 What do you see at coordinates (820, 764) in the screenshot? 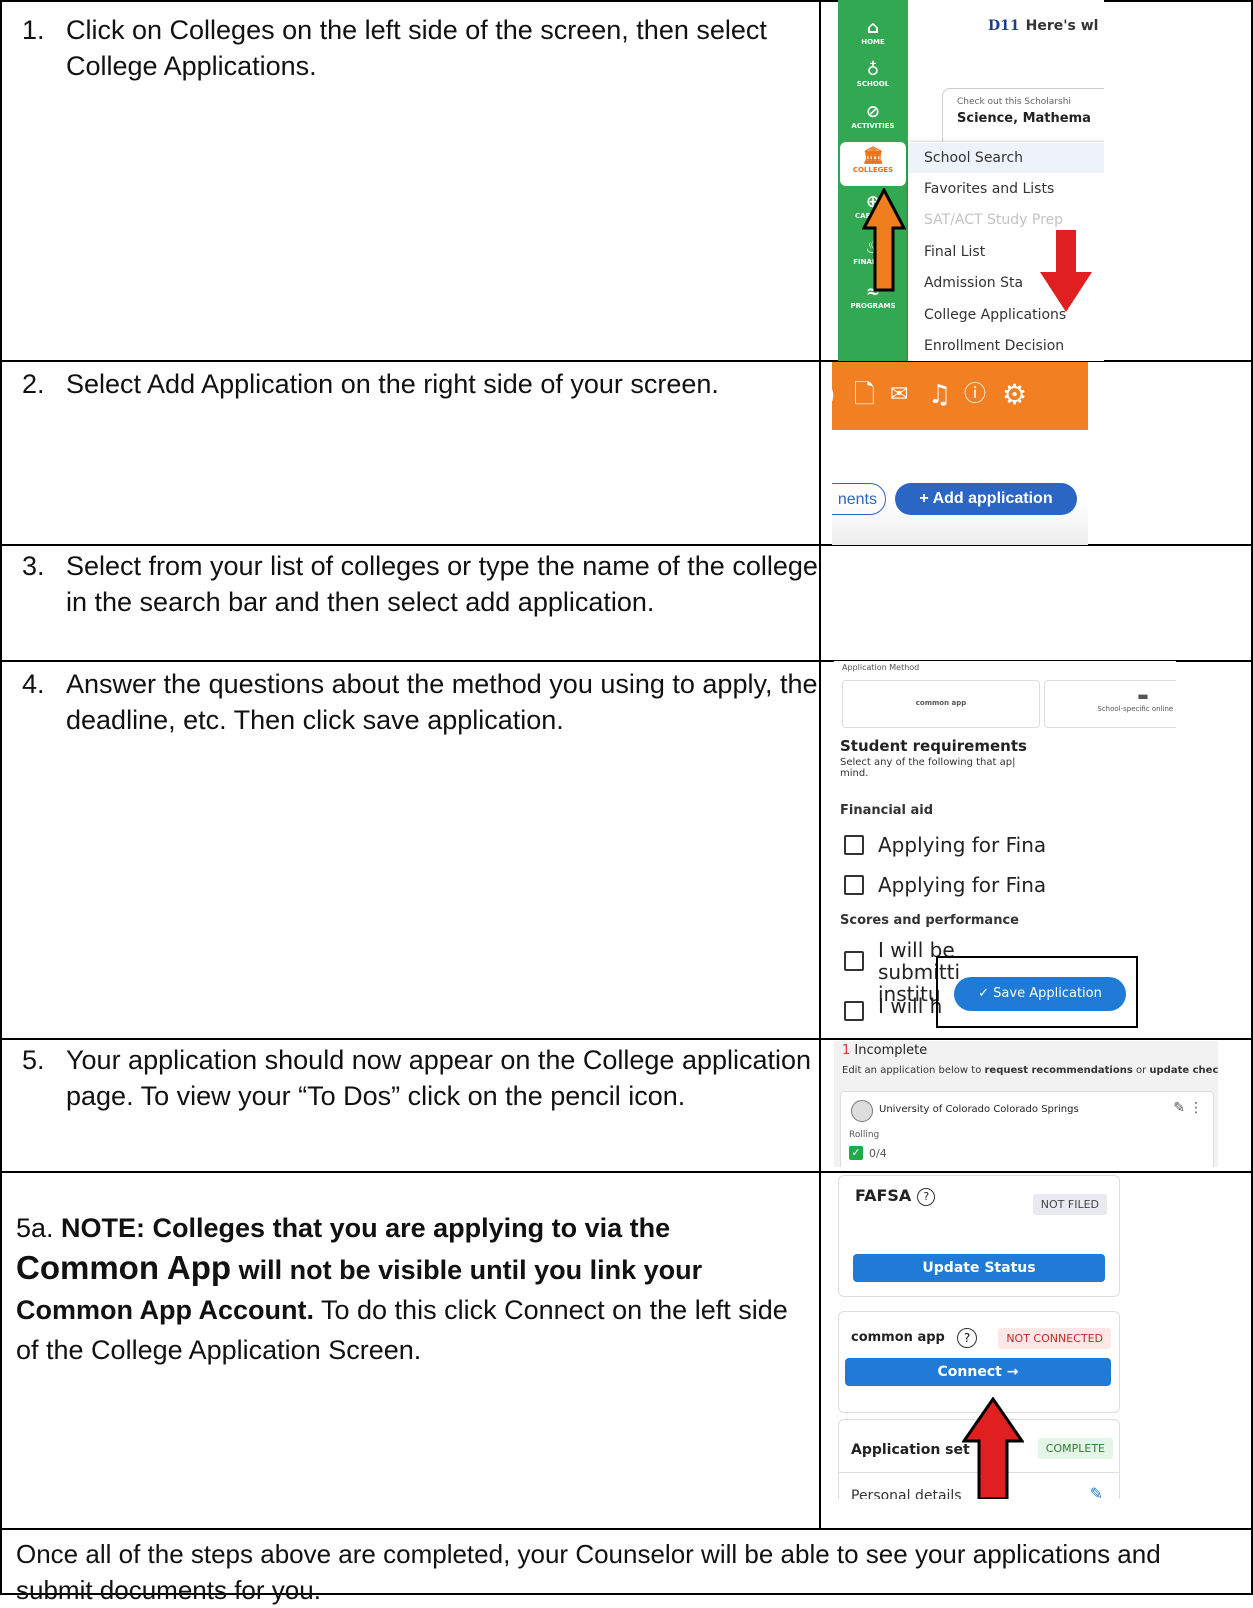
I see `column-divider` at bounding box center [820, 764].